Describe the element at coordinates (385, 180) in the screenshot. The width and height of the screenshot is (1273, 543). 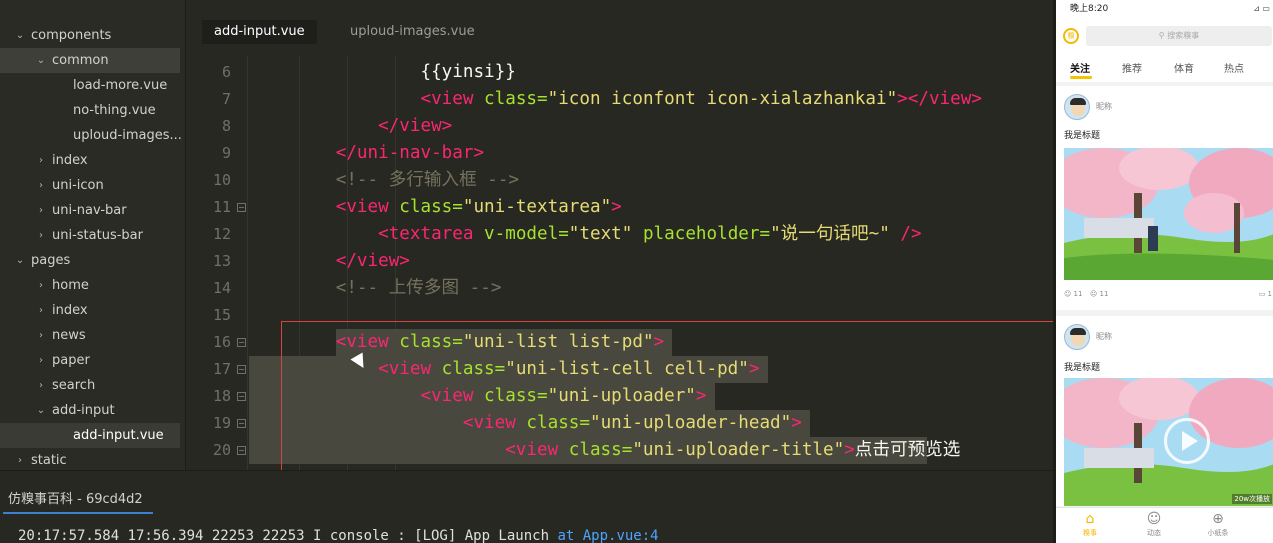
I see `code-line: <!-- 多行输入框 -->` at that location.